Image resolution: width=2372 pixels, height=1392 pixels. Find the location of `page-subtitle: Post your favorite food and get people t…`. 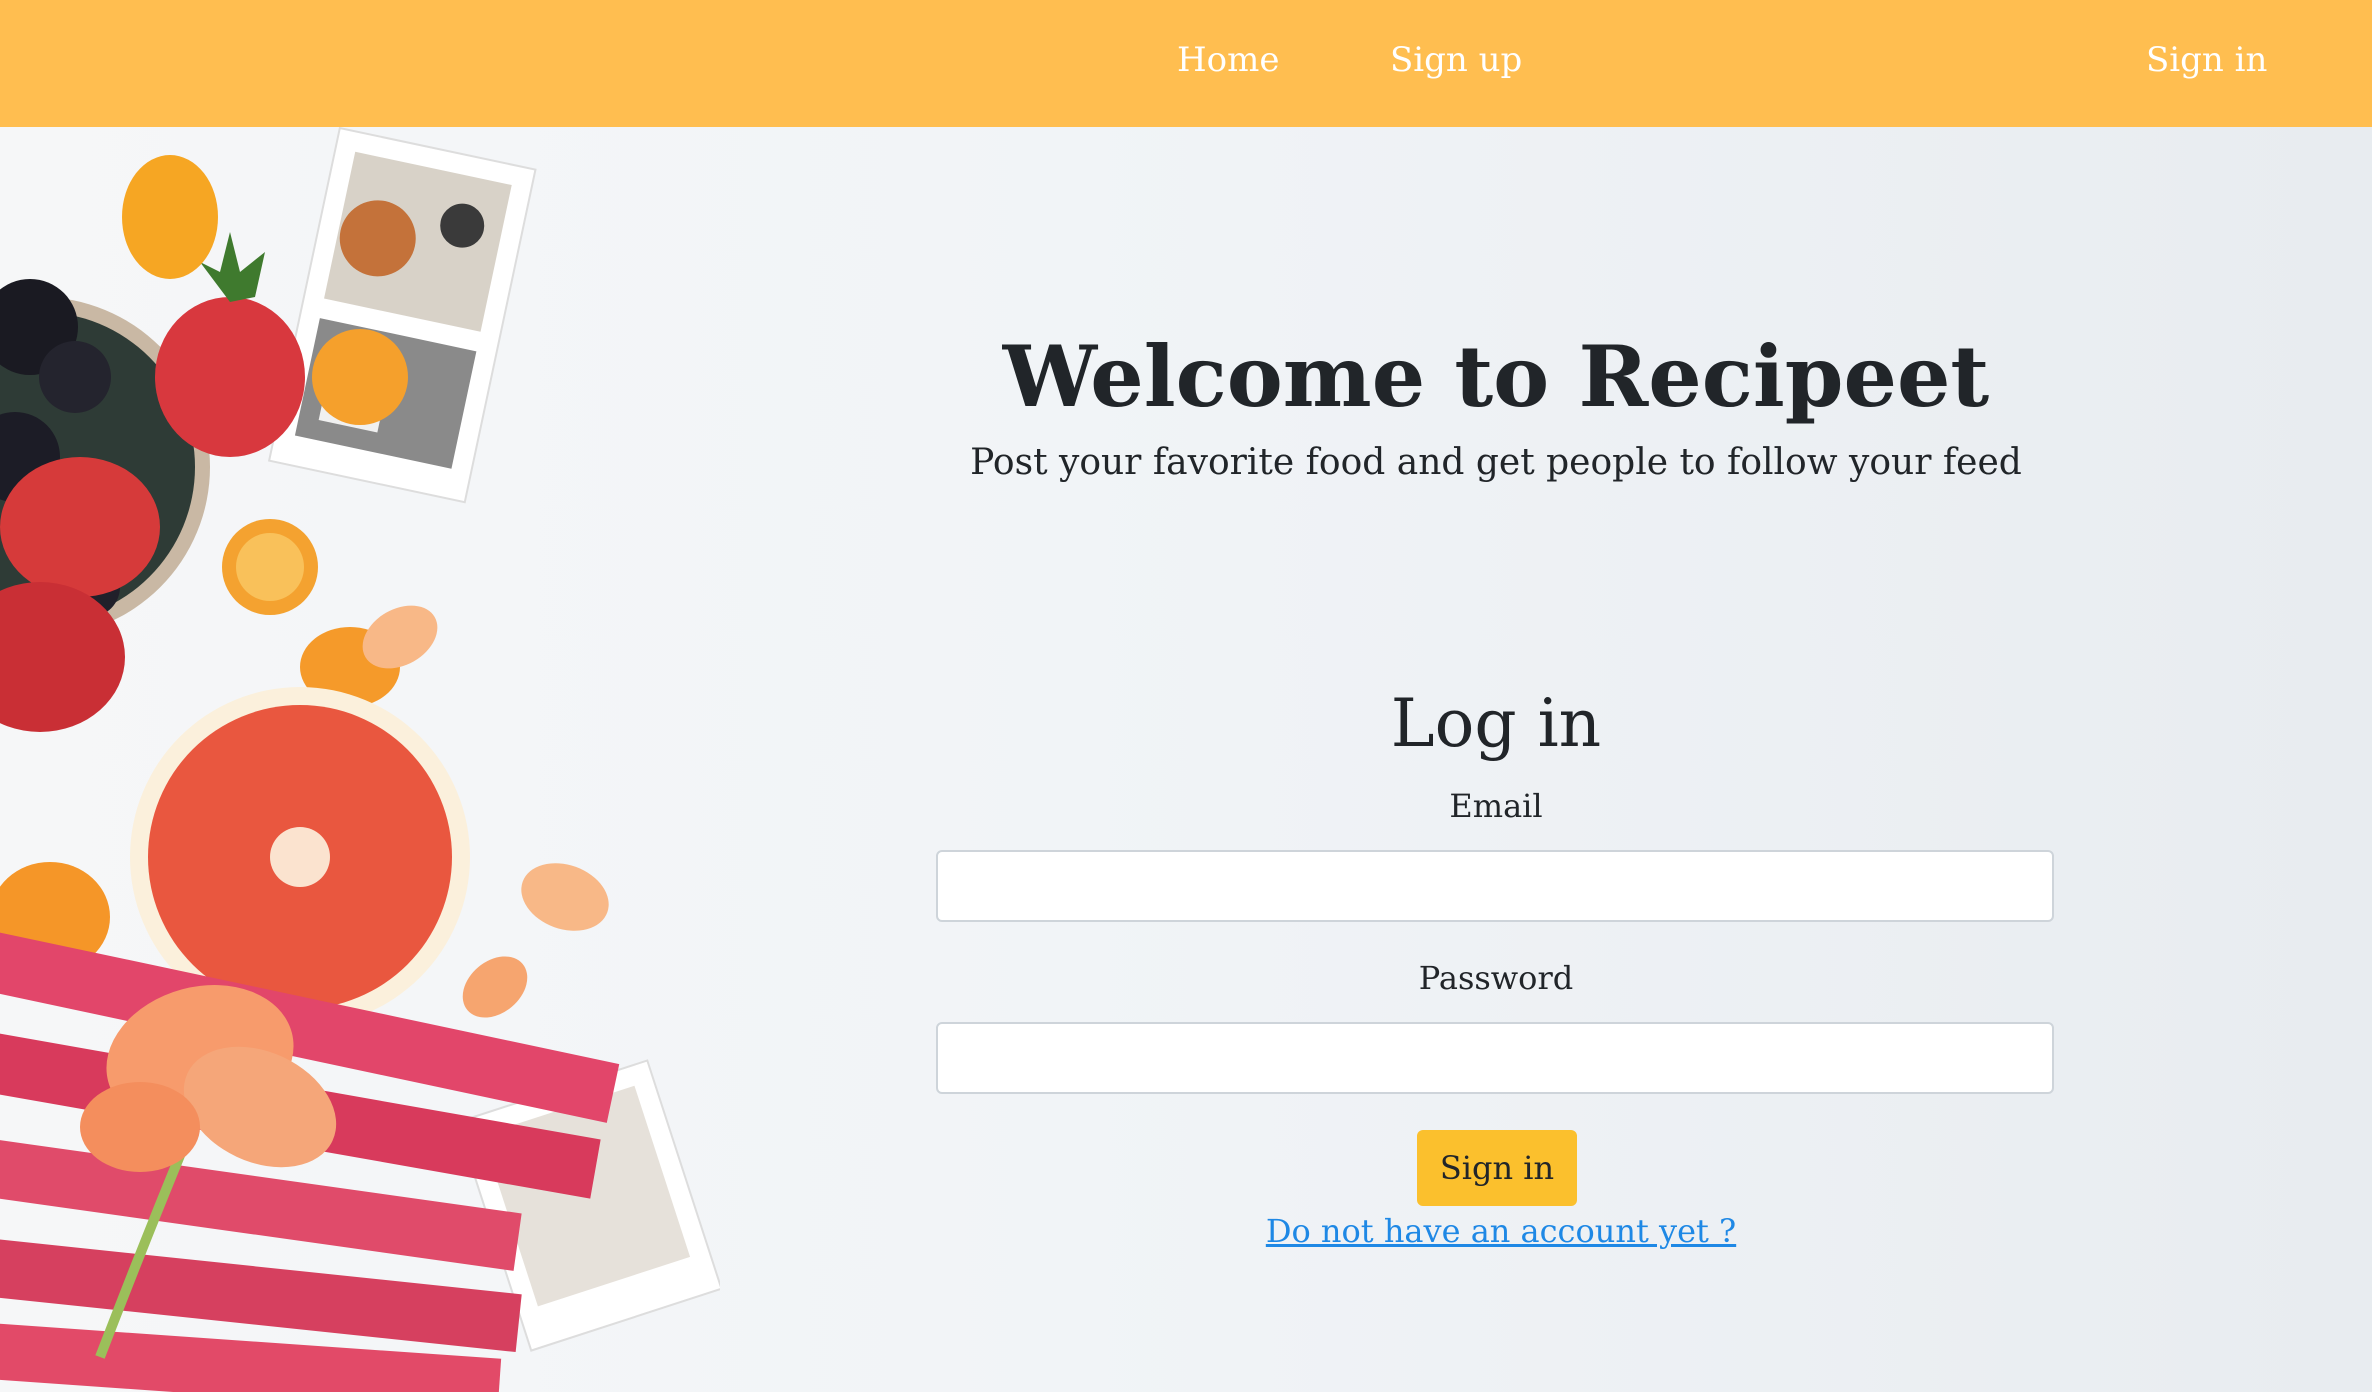

page-subtitle: Post your favorite food and get people t… is located at coordinates (1496, 462).